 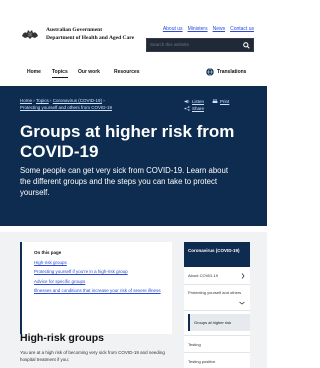 What do you see at coordinates (48, 252) in the screenshot?
I see `toc-title: On this page` at bounding box center [48, 252].